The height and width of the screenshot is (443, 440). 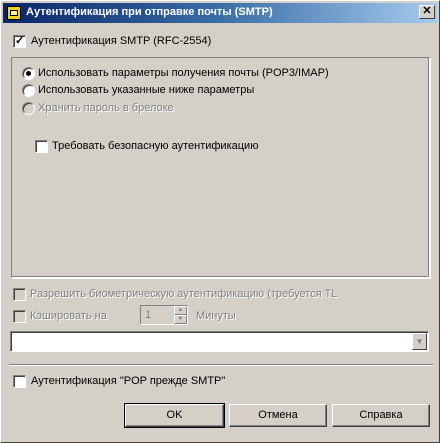 I want to click on pop-before-smtp-checkbox, so click(x=19, y=381).